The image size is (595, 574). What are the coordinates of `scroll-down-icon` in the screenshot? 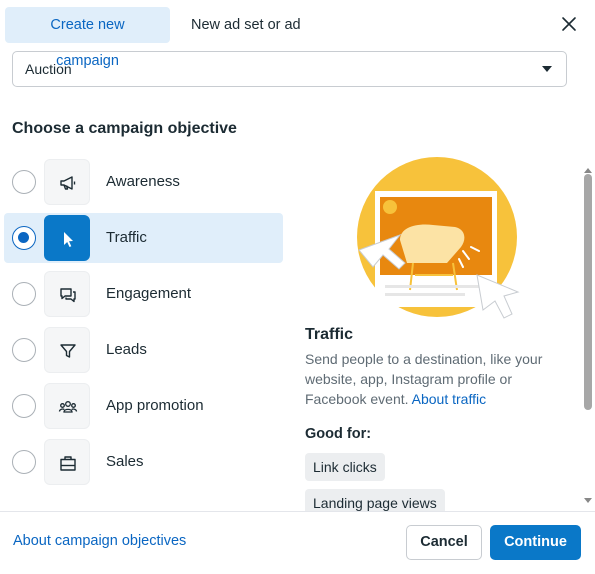 It's located at (588, 500).